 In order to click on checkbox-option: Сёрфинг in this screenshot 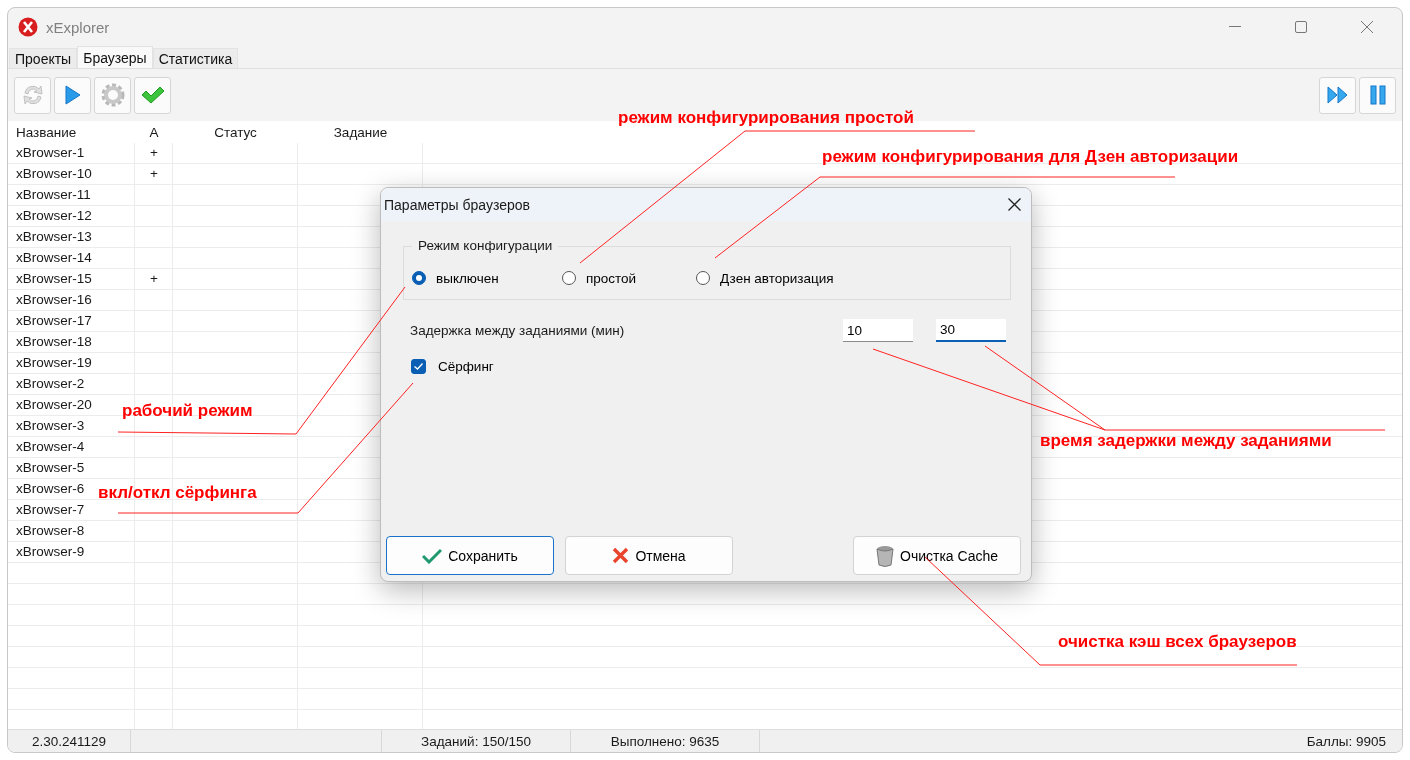, I will do `click(452, 366)`.